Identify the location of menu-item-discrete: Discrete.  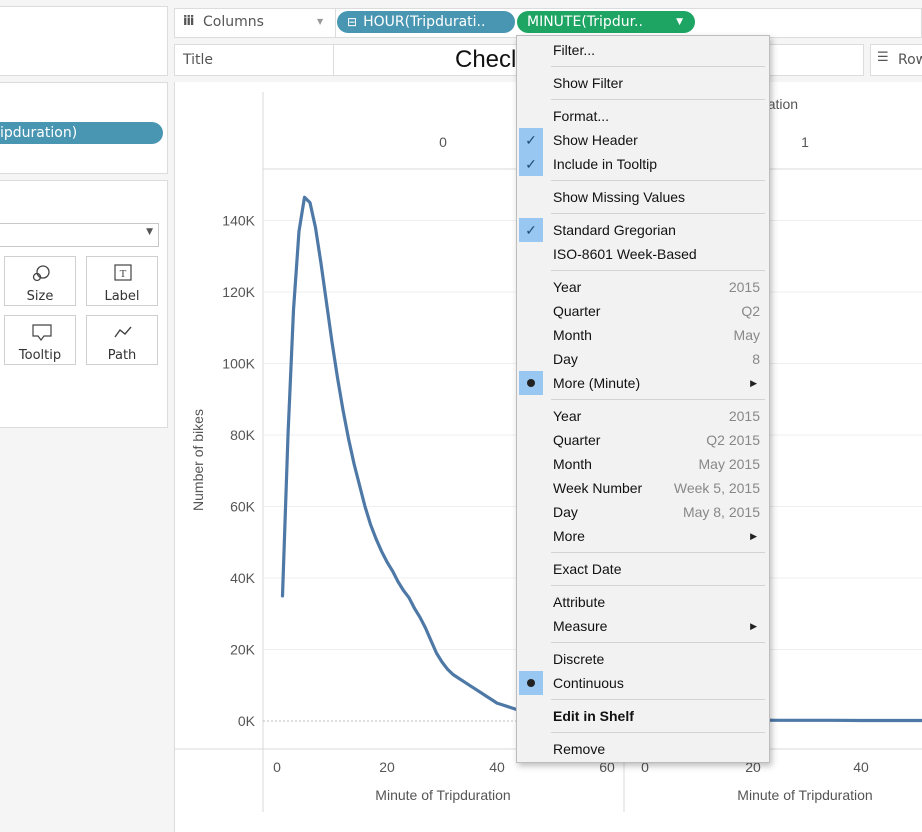
(643, 659).